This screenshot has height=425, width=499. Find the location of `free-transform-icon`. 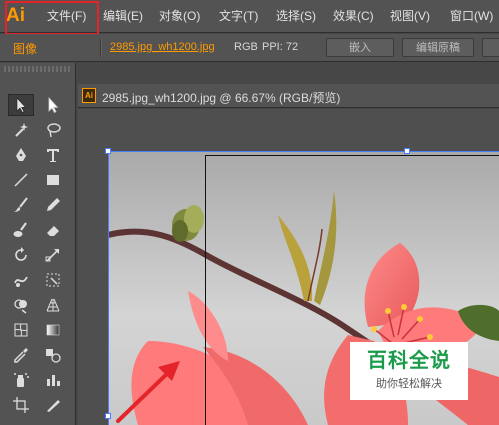

free-transform-icon is located at coordinates (53, 280).